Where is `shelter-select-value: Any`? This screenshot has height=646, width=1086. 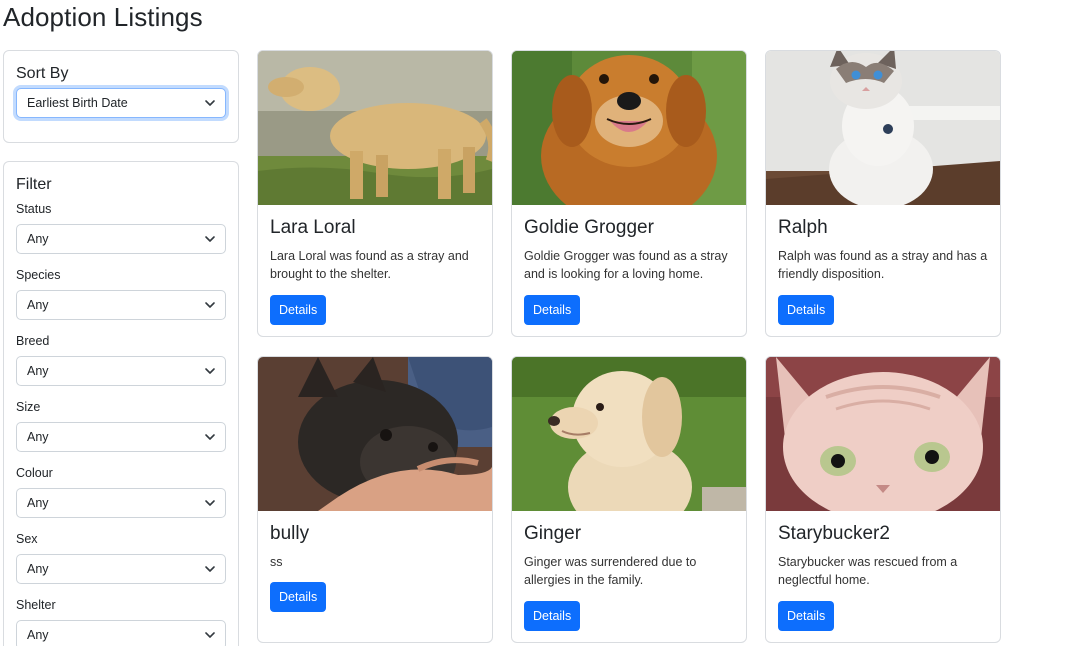
shelter-select-value: Any is located at coordinates (38, 635).